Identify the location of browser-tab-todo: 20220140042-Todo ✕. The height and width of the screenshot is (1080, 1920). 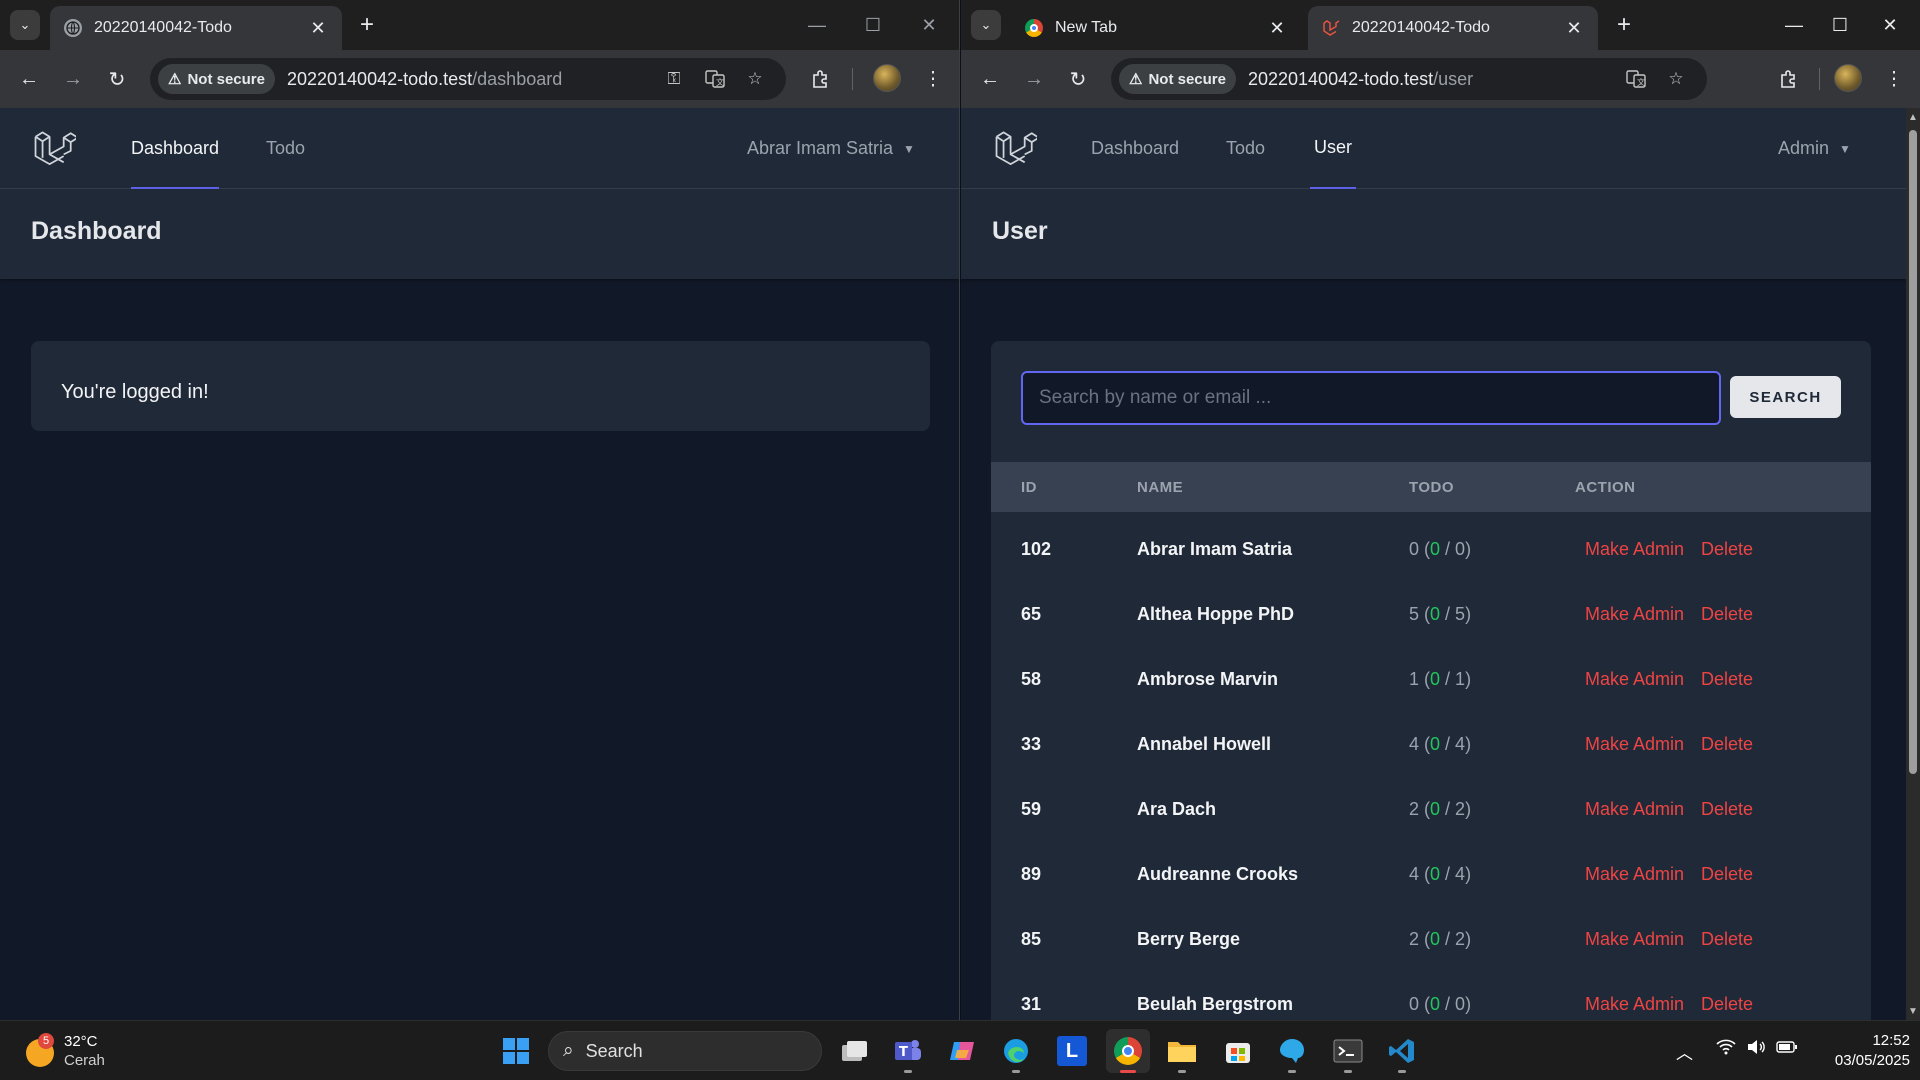
(1453, 28).